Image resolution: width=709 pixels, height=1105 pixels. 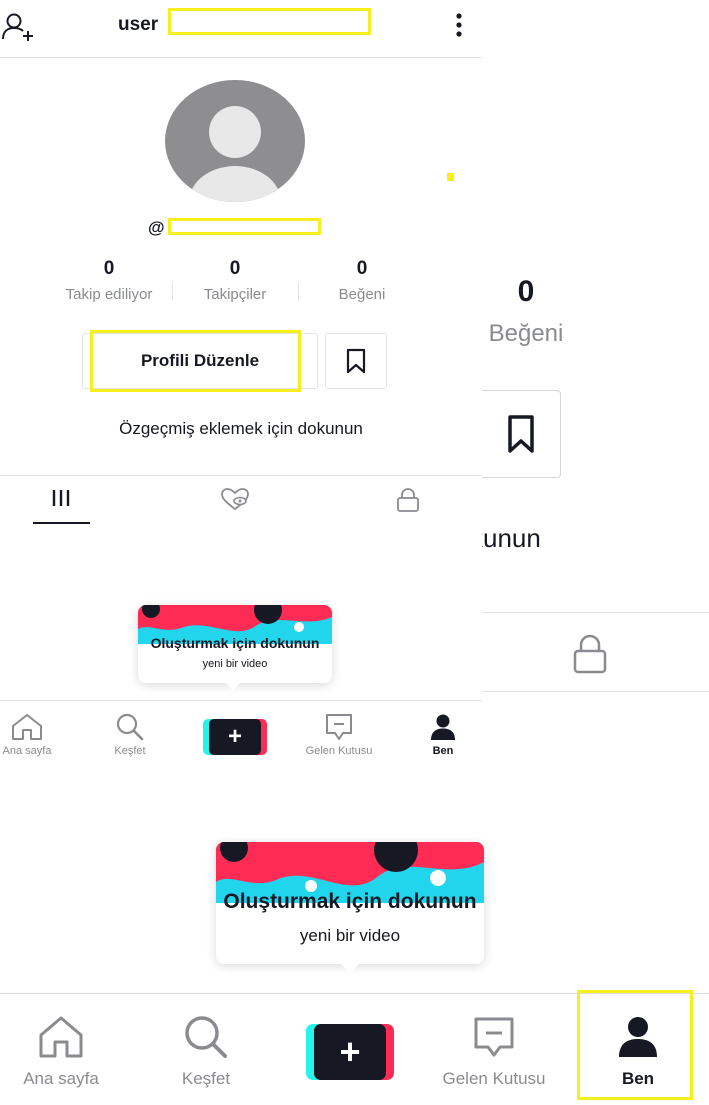 I want to click on create-video-tooltip-large: Oluşturmak için dokunun yeni bir video, so click(x=350, y=907).